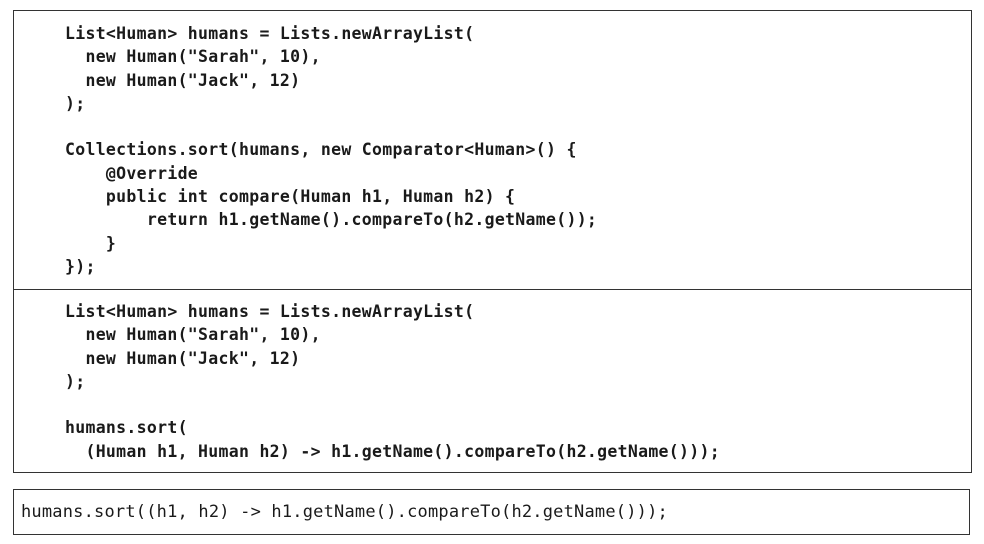 The height and width of the screenshot is (544, 984). What do you see at coordinates (290, 197) in the screenshot?
I see `code-line: public int compare(Human h1, Human h2) {` at bounding box center [290, 197].